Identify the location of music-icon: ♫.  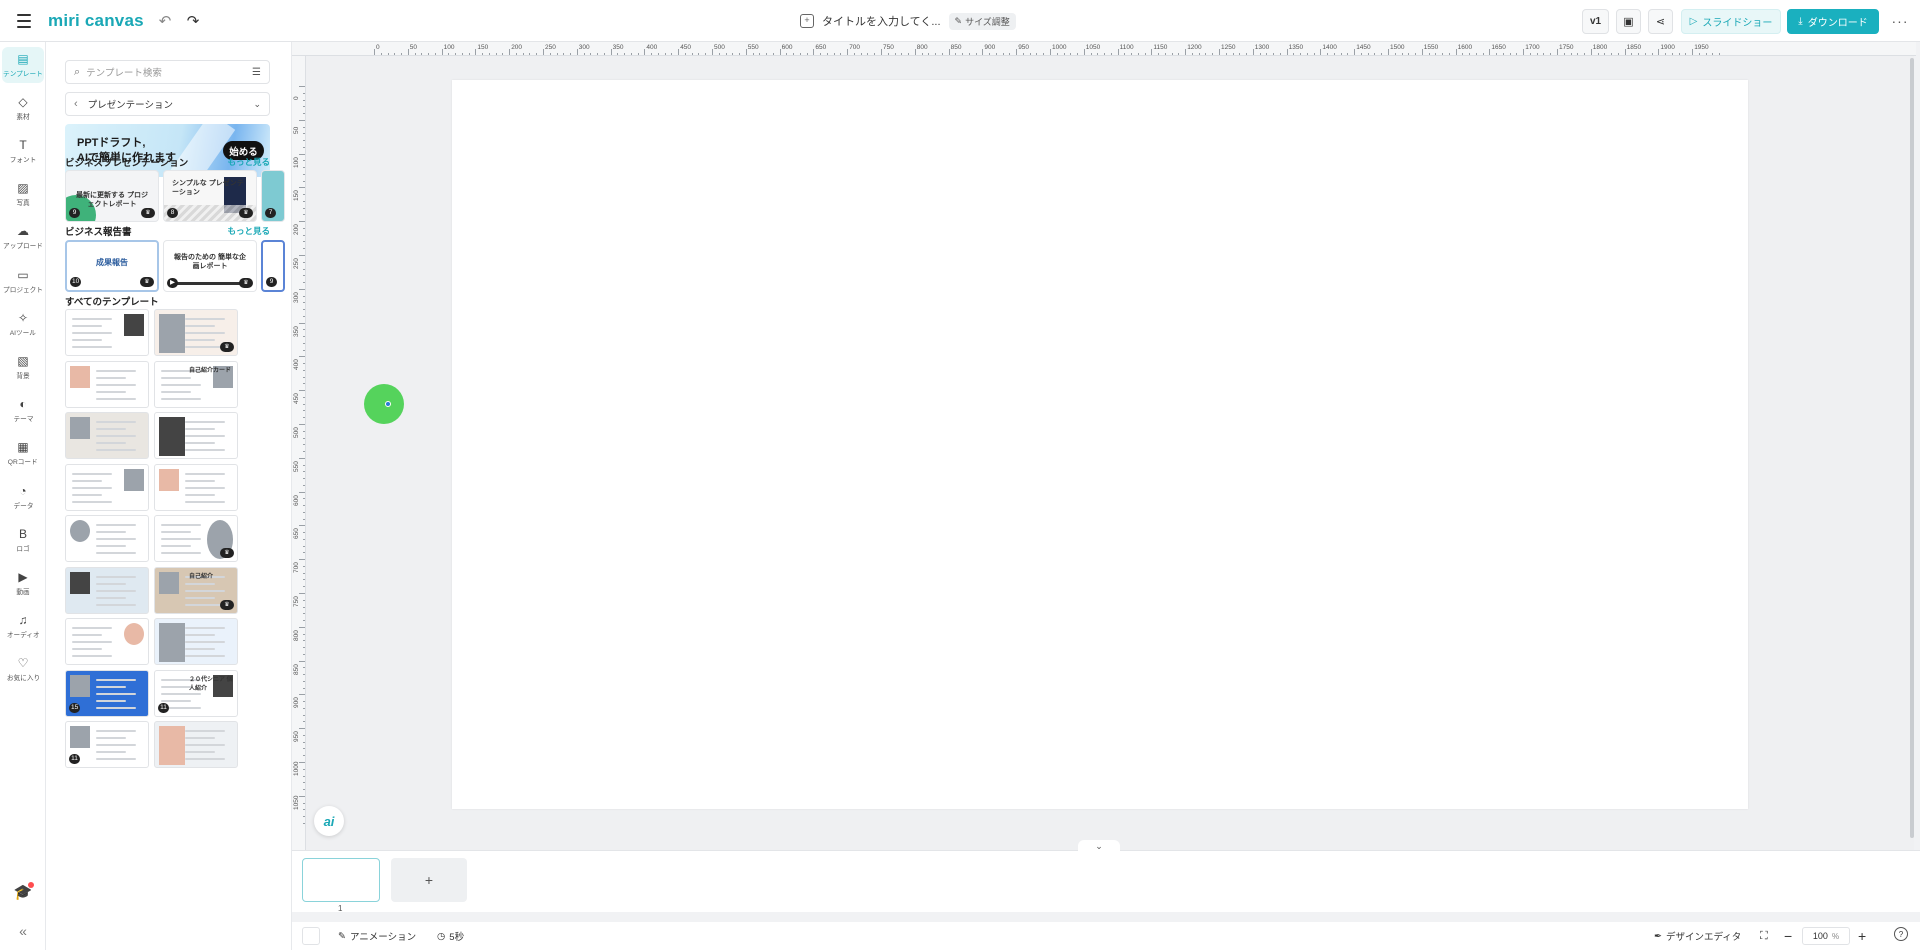
(23, 620).